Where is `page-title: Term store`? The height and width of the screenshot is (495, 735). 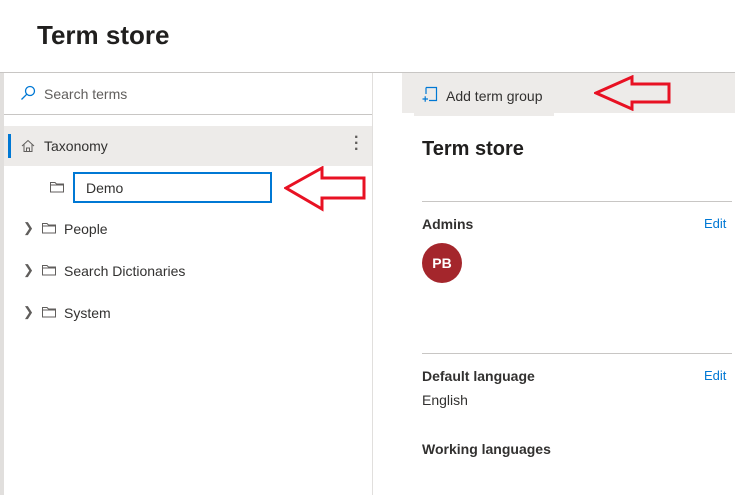 page-title: Term store is located at coordinates (103, 35).